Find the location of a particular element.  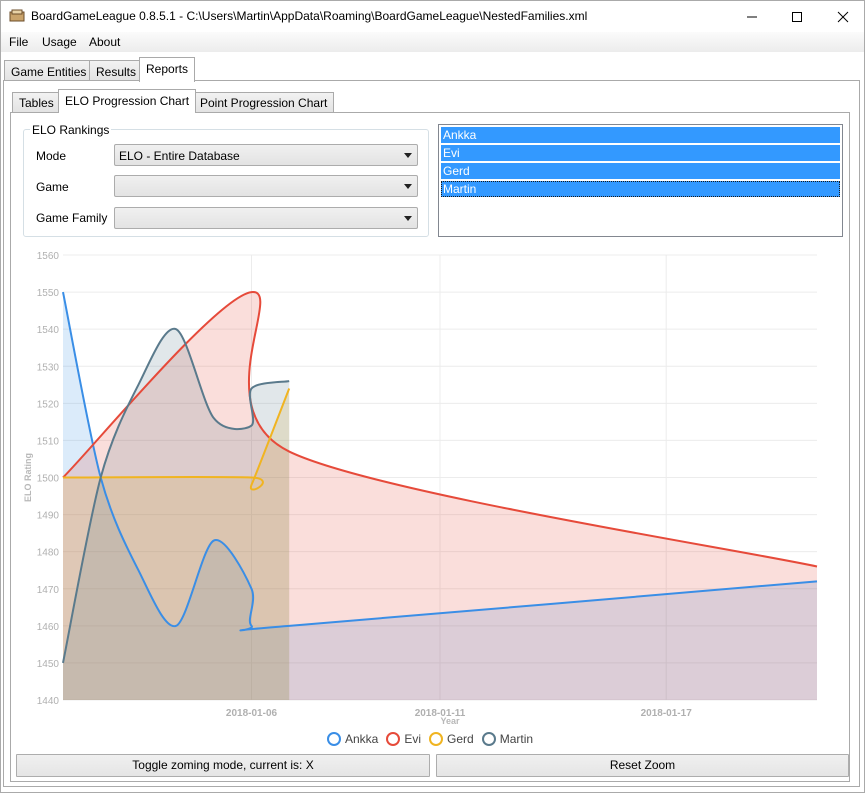

legend-entry-martin: Martin is located at coordinates (507, 739).